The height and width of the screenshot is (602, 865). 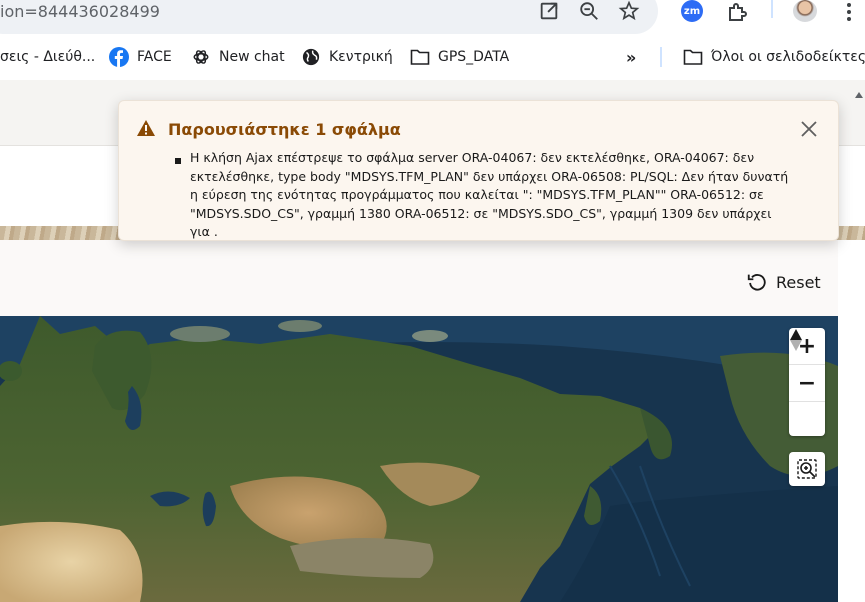 I want to click on map-zoom-controls: + −, so click(x=807, y=382).